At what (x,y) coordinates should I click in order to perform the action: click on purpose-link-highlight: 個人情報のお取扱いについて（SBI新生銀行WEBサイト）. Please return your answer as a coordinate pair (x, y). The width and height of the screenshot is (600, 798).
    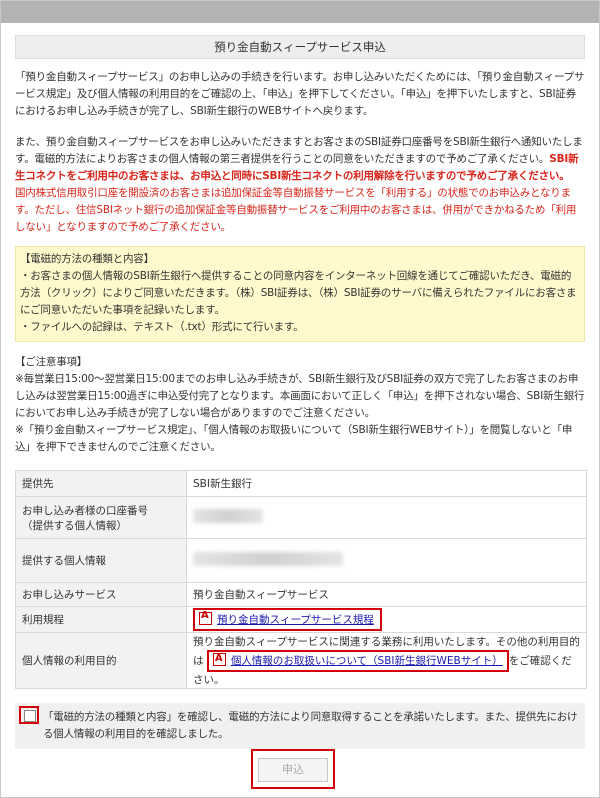
    Looking at the image, I should click on (357, 660).